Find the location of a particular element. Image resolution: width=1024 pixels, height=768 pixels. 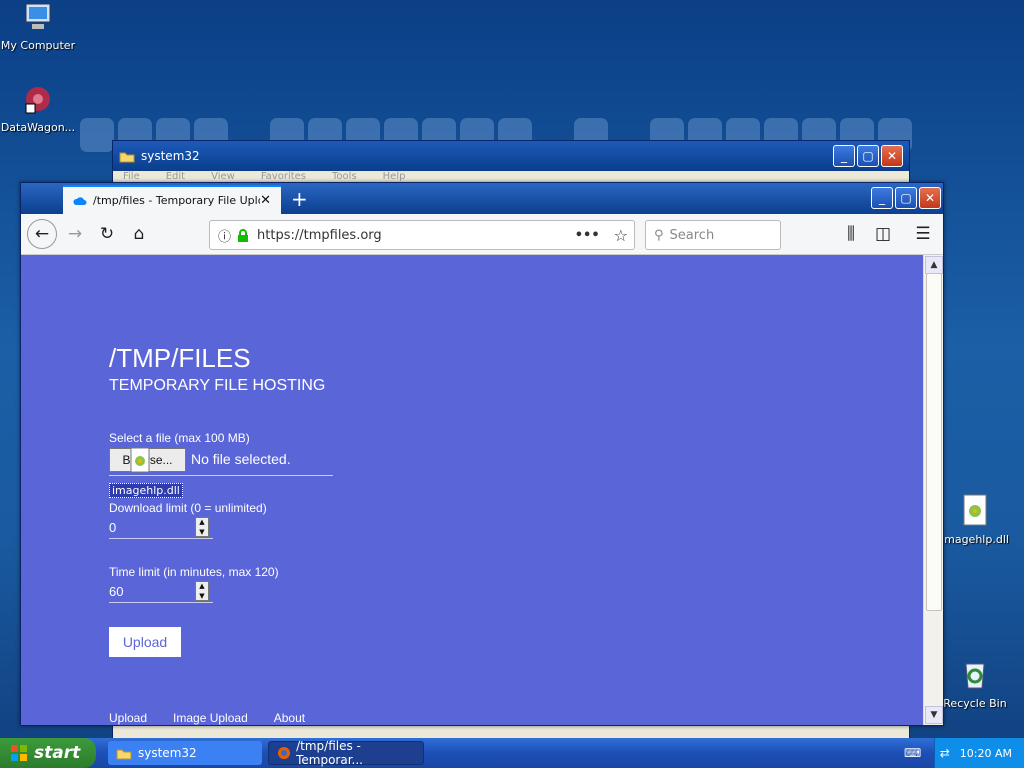

file-label: Select a file (max 100 MB) is located at coordinates (179, 438).